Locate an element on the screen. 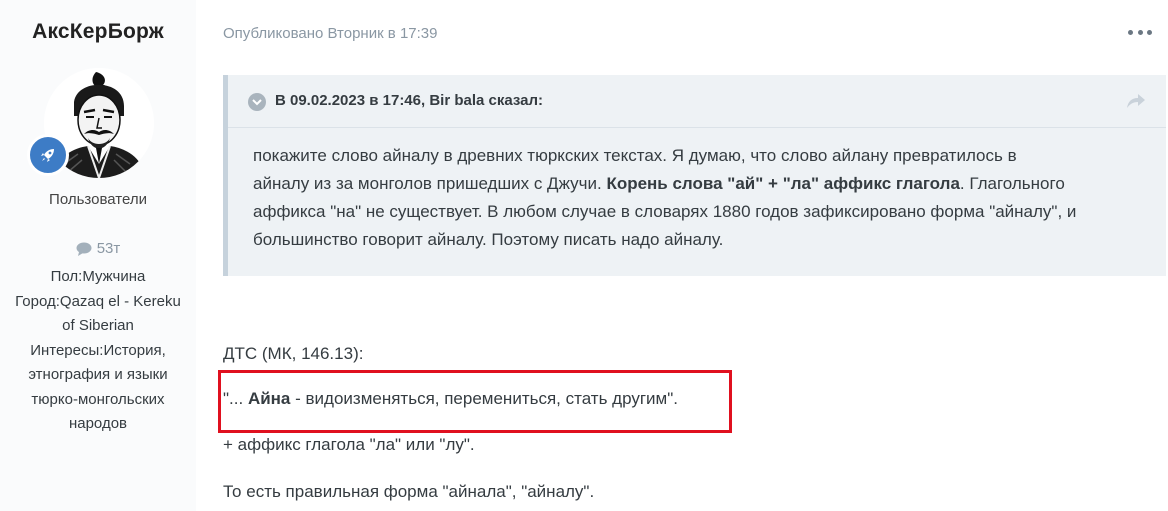  profile-field-line: этнография и языки is located at coordinates (98, 374).